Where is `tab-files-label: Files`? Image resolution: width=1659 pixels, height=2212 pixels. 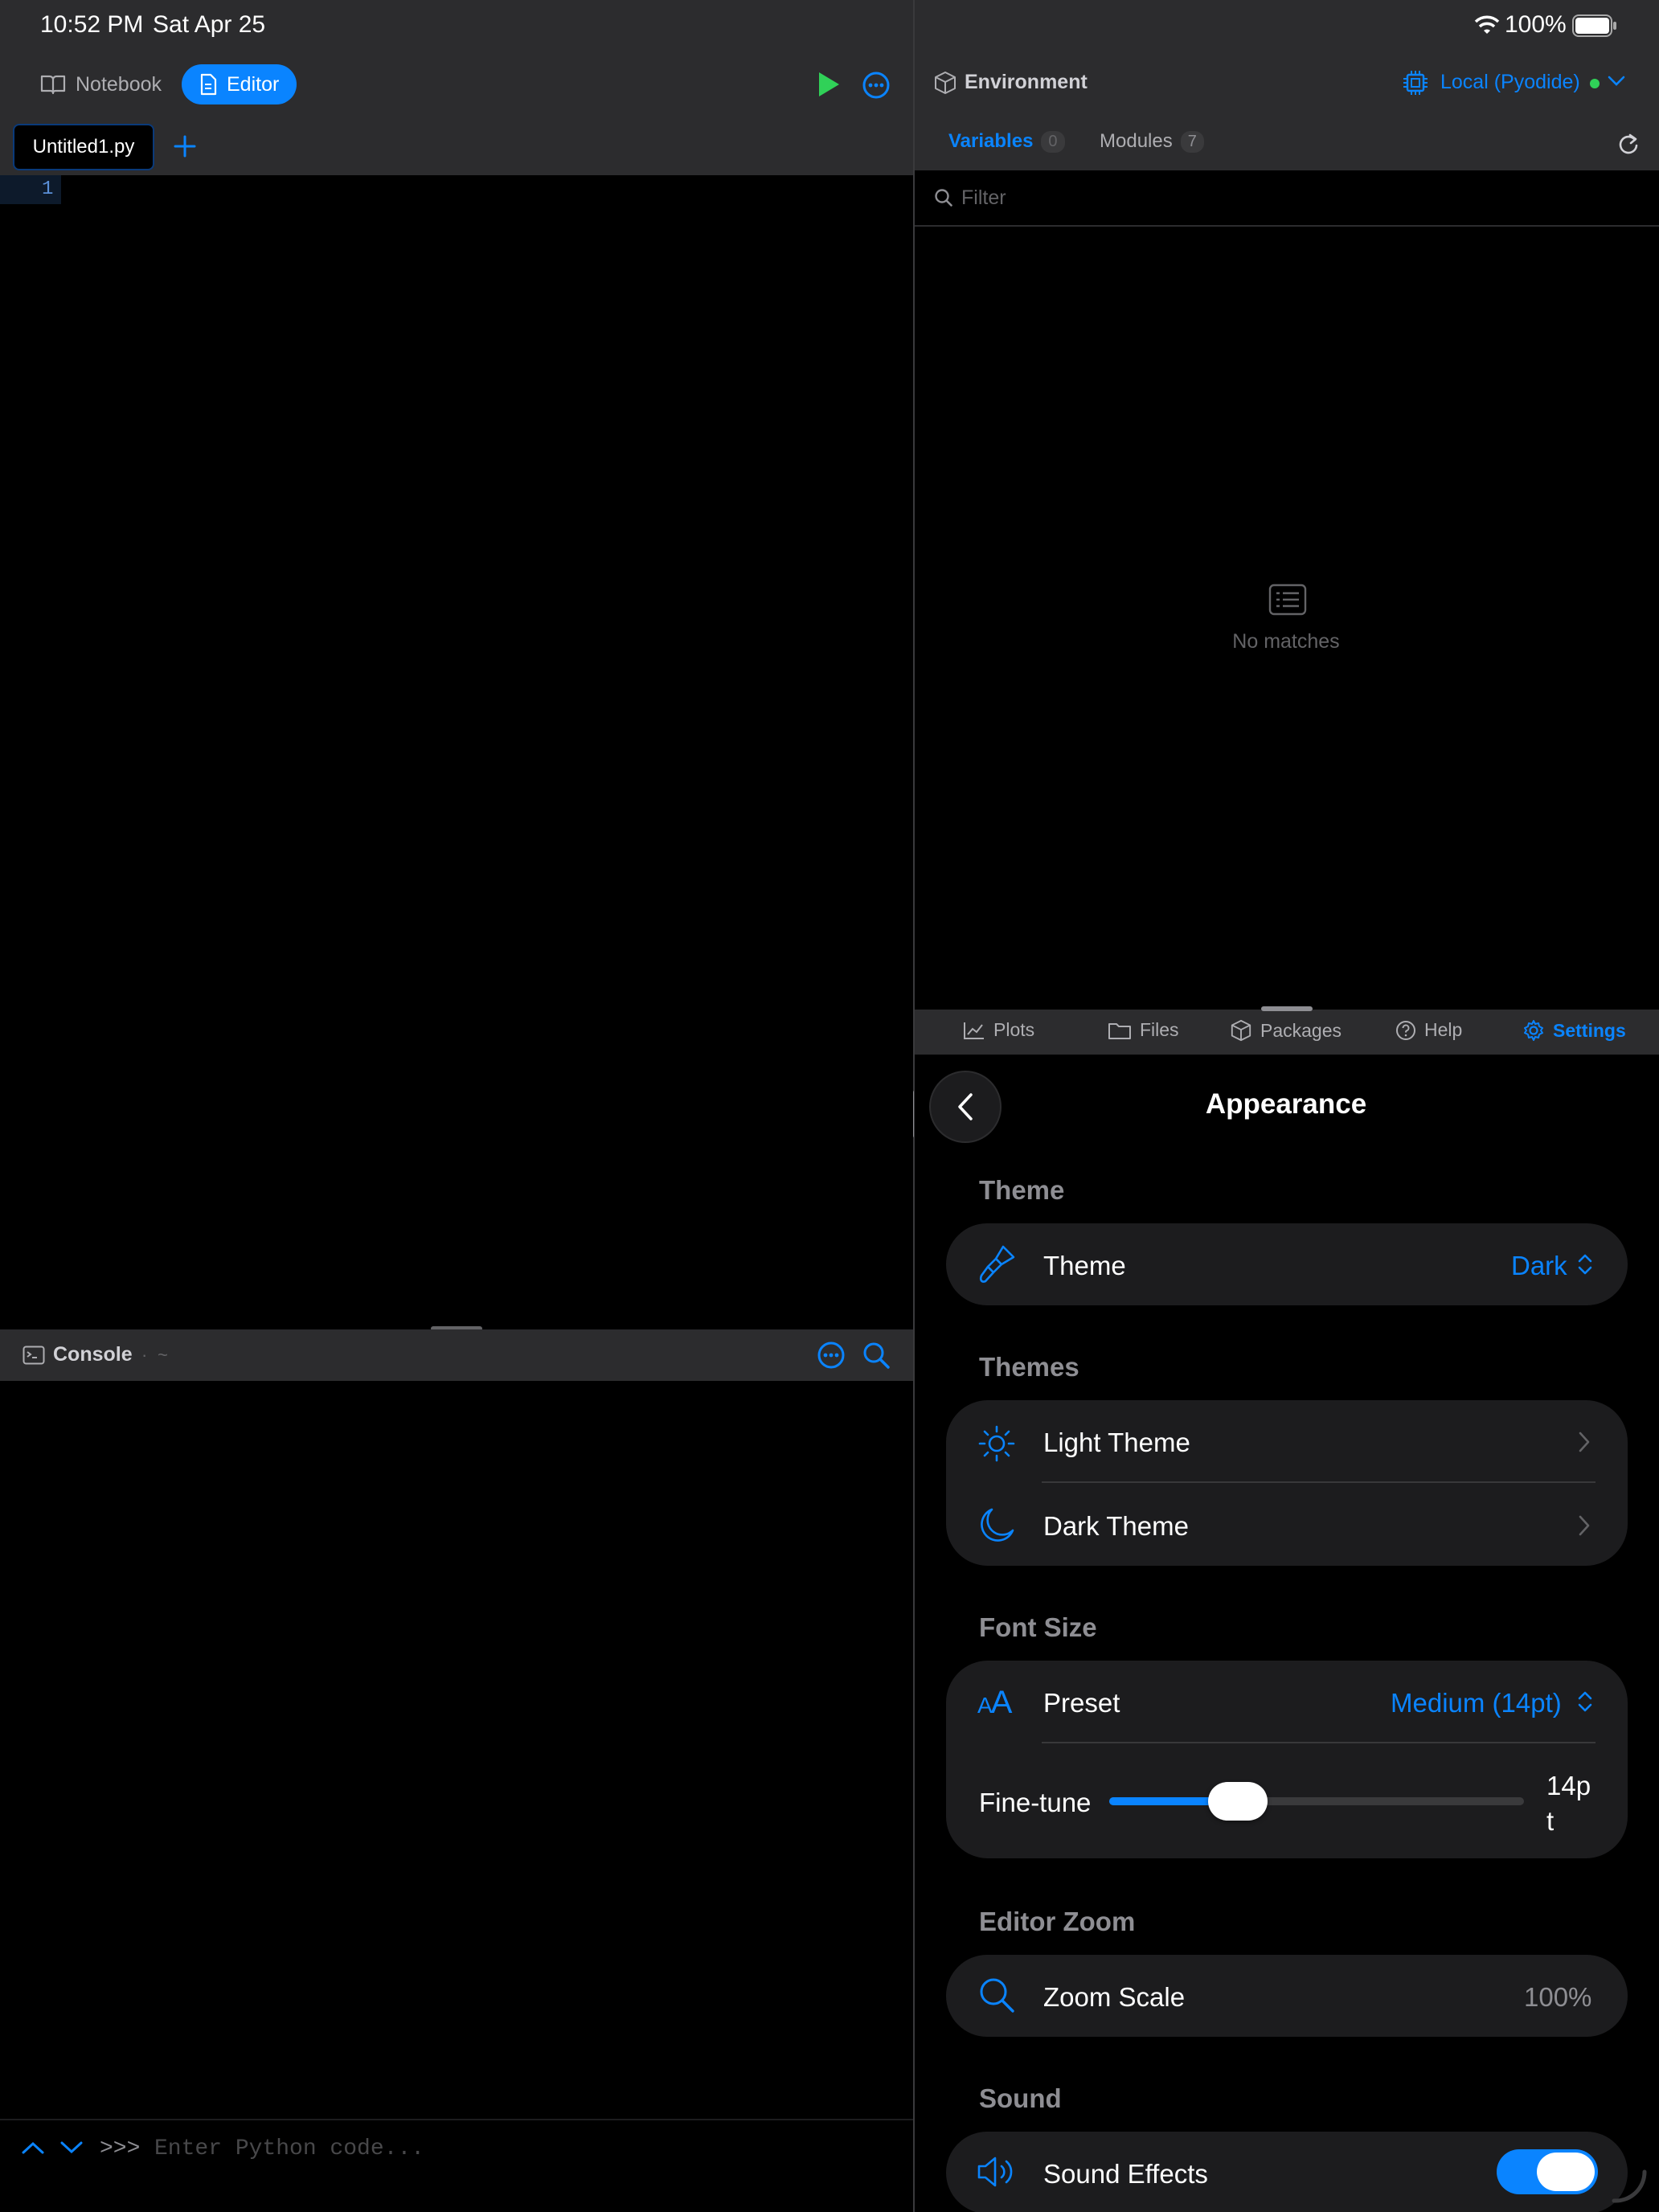
tab-files-label: Files is located at coordinates (1159, 1029).